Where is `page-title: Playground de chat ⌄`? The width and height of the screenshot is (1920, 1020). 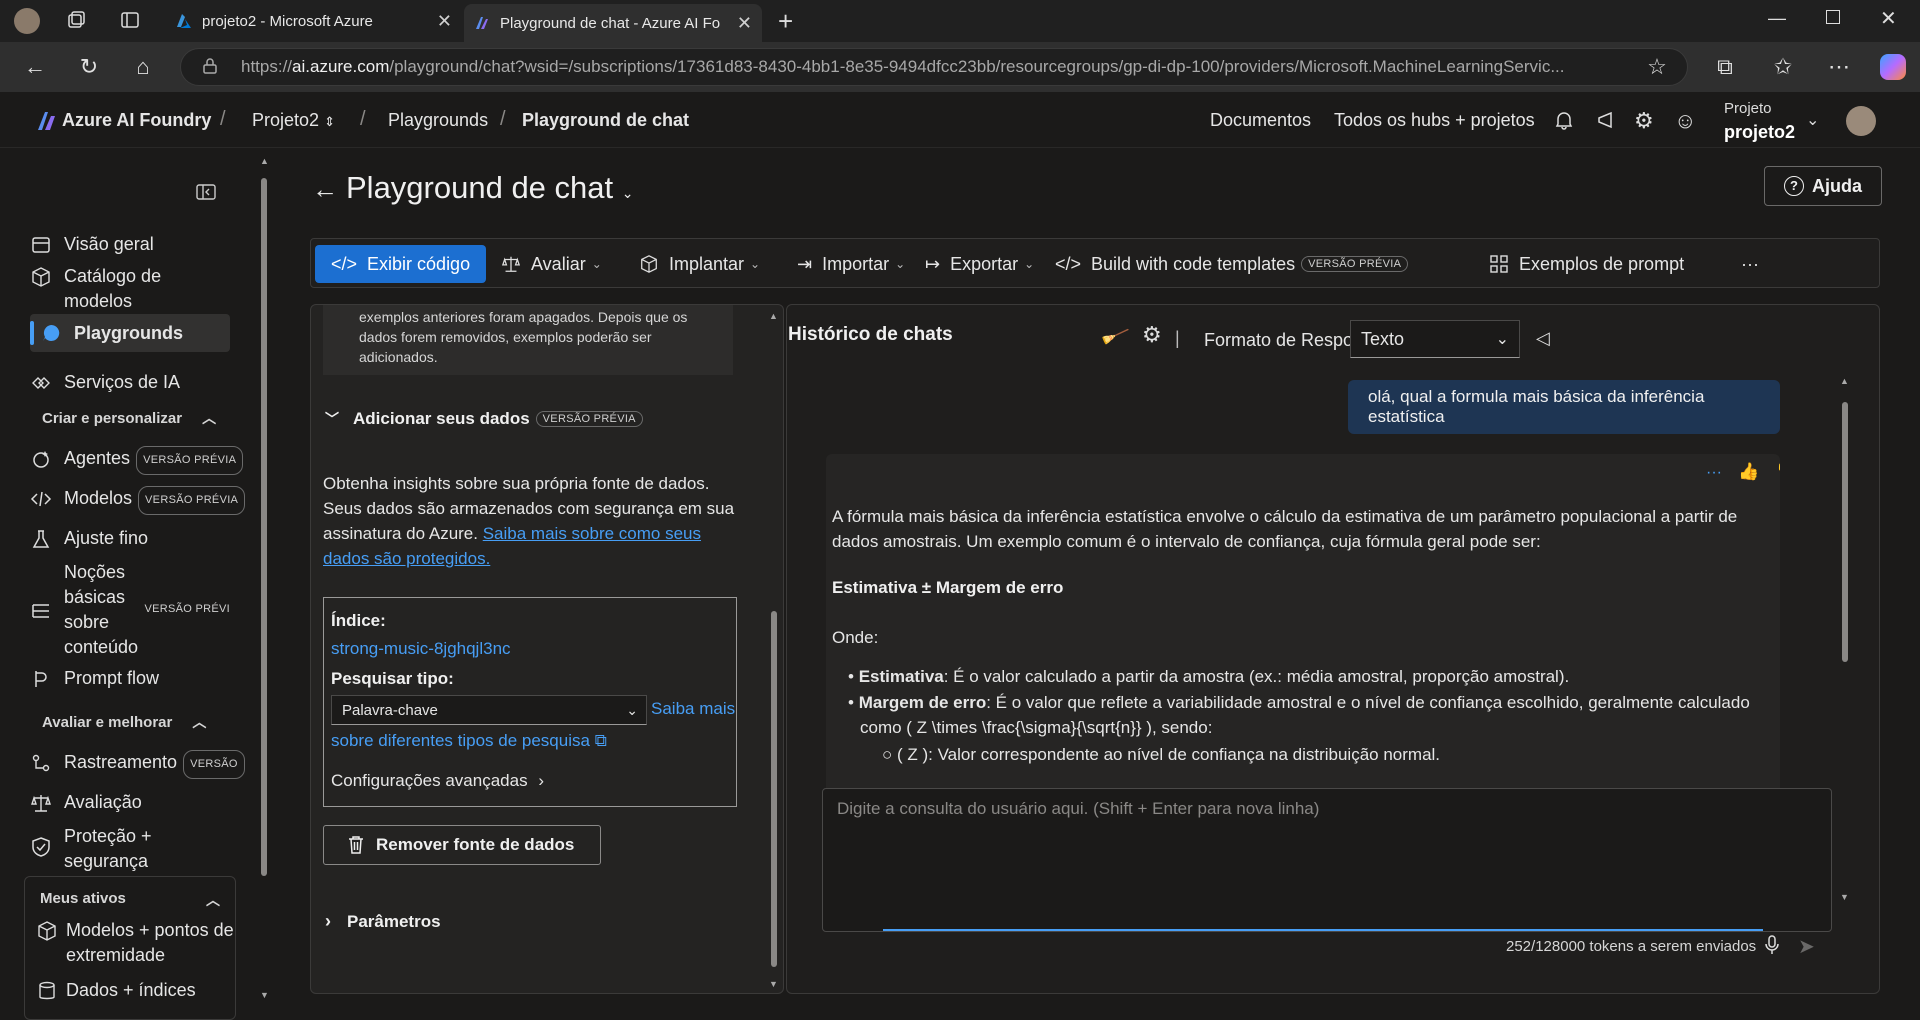
page-title: Playground de chat ⌄ is located at coordinates (490, 188).